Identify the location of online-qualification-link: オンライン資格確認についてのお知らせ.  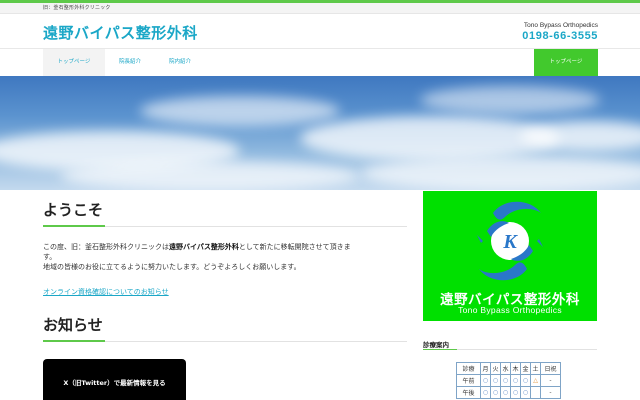
(106, 292).